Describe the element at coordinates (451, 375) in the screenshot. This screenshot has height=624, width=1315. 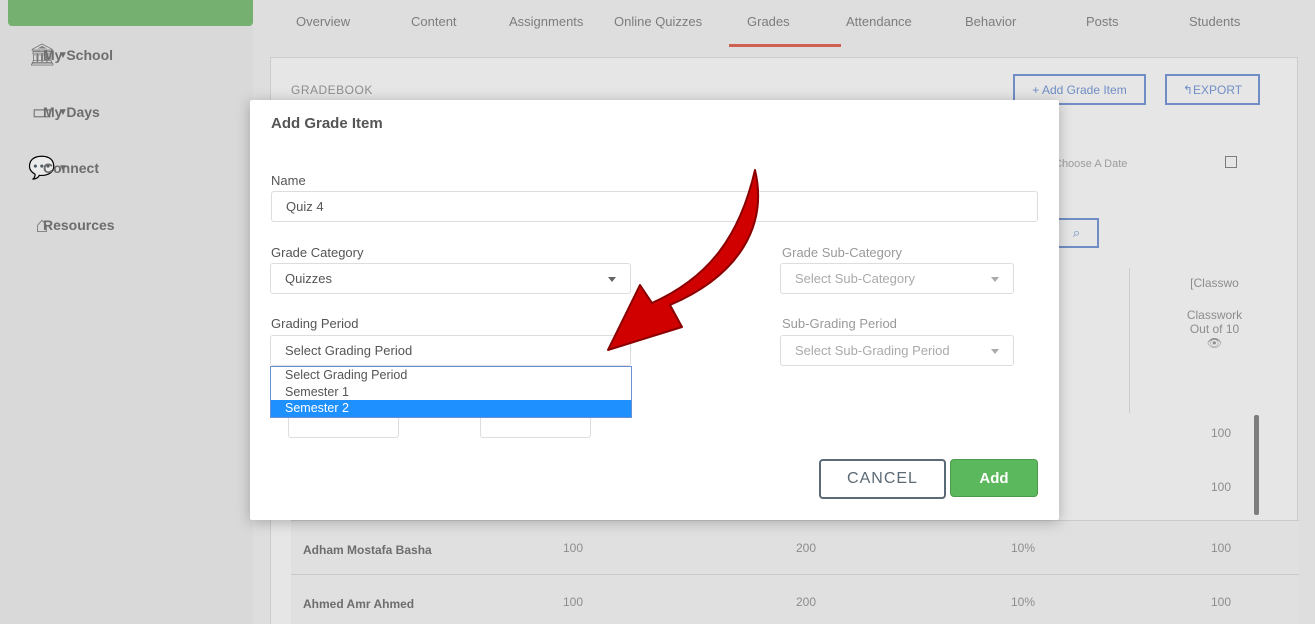
I see `dropdown-option: Select Grading Period` at that location.